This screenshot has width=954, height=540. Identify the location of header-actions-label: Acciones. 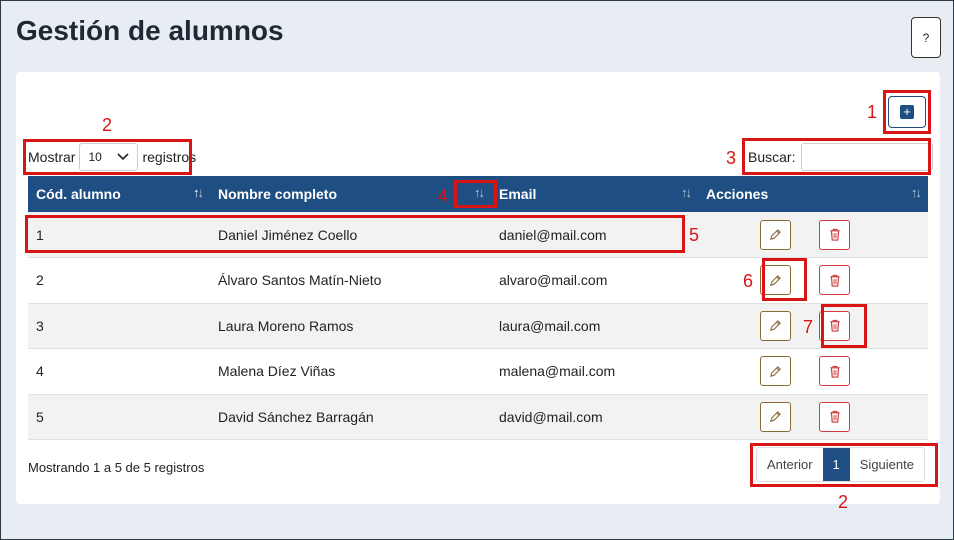
(737, 194).